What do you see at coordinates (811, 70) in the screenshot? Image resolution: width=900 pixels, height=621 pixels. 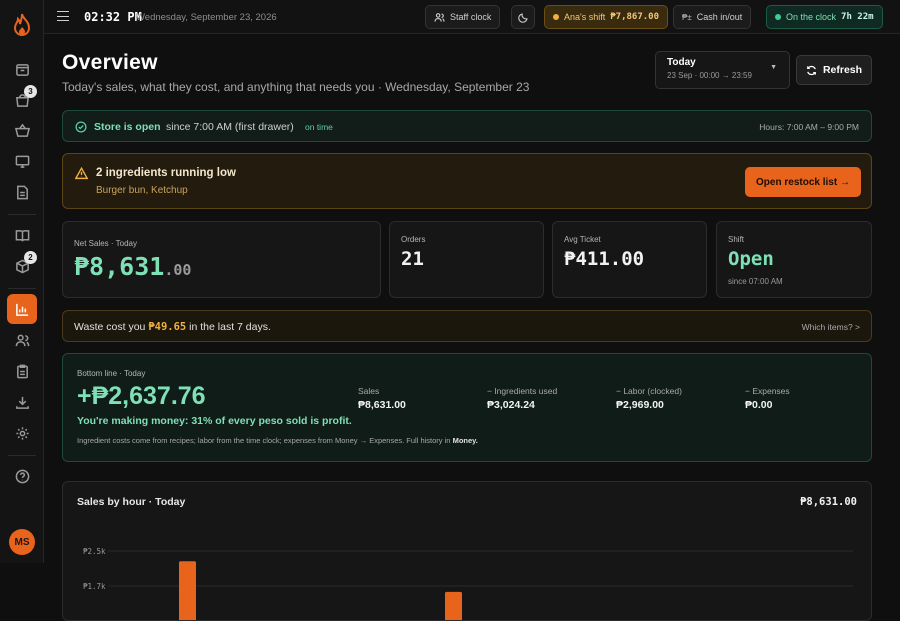 I see `refresh-icon` at bounding box center [811, 70].